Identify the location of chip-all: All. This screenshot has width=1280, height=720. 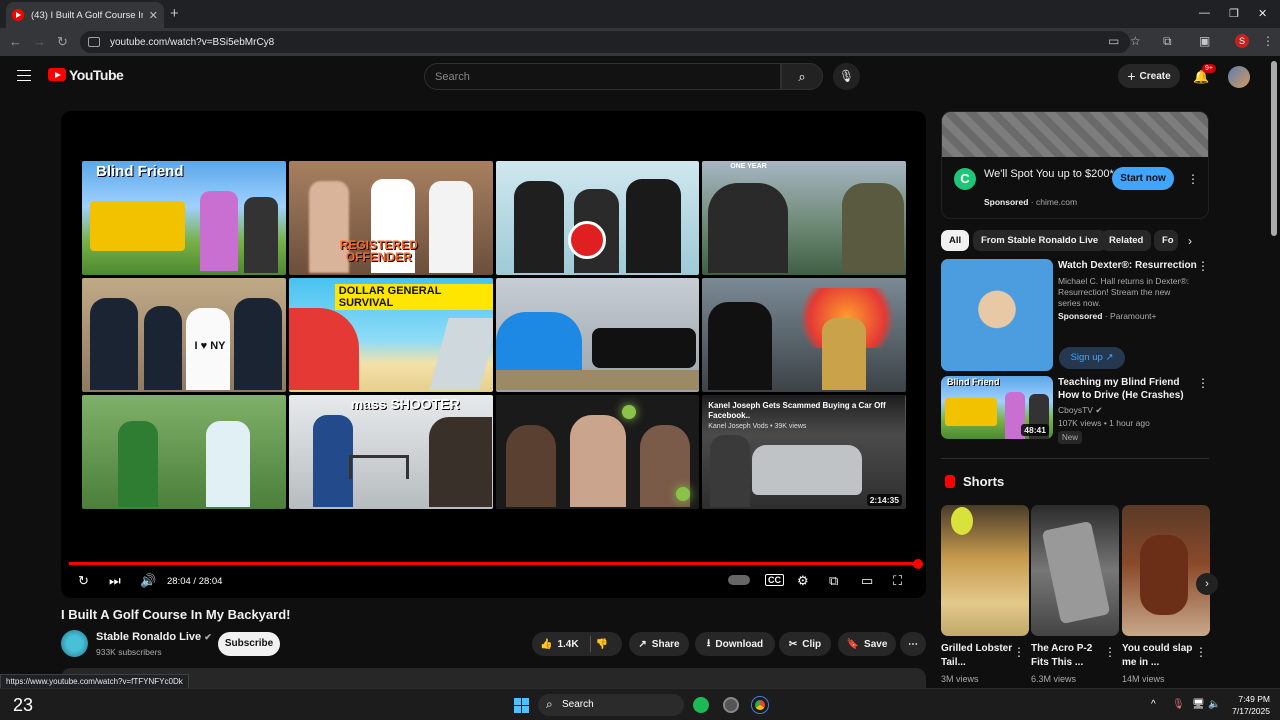
(955, 240).